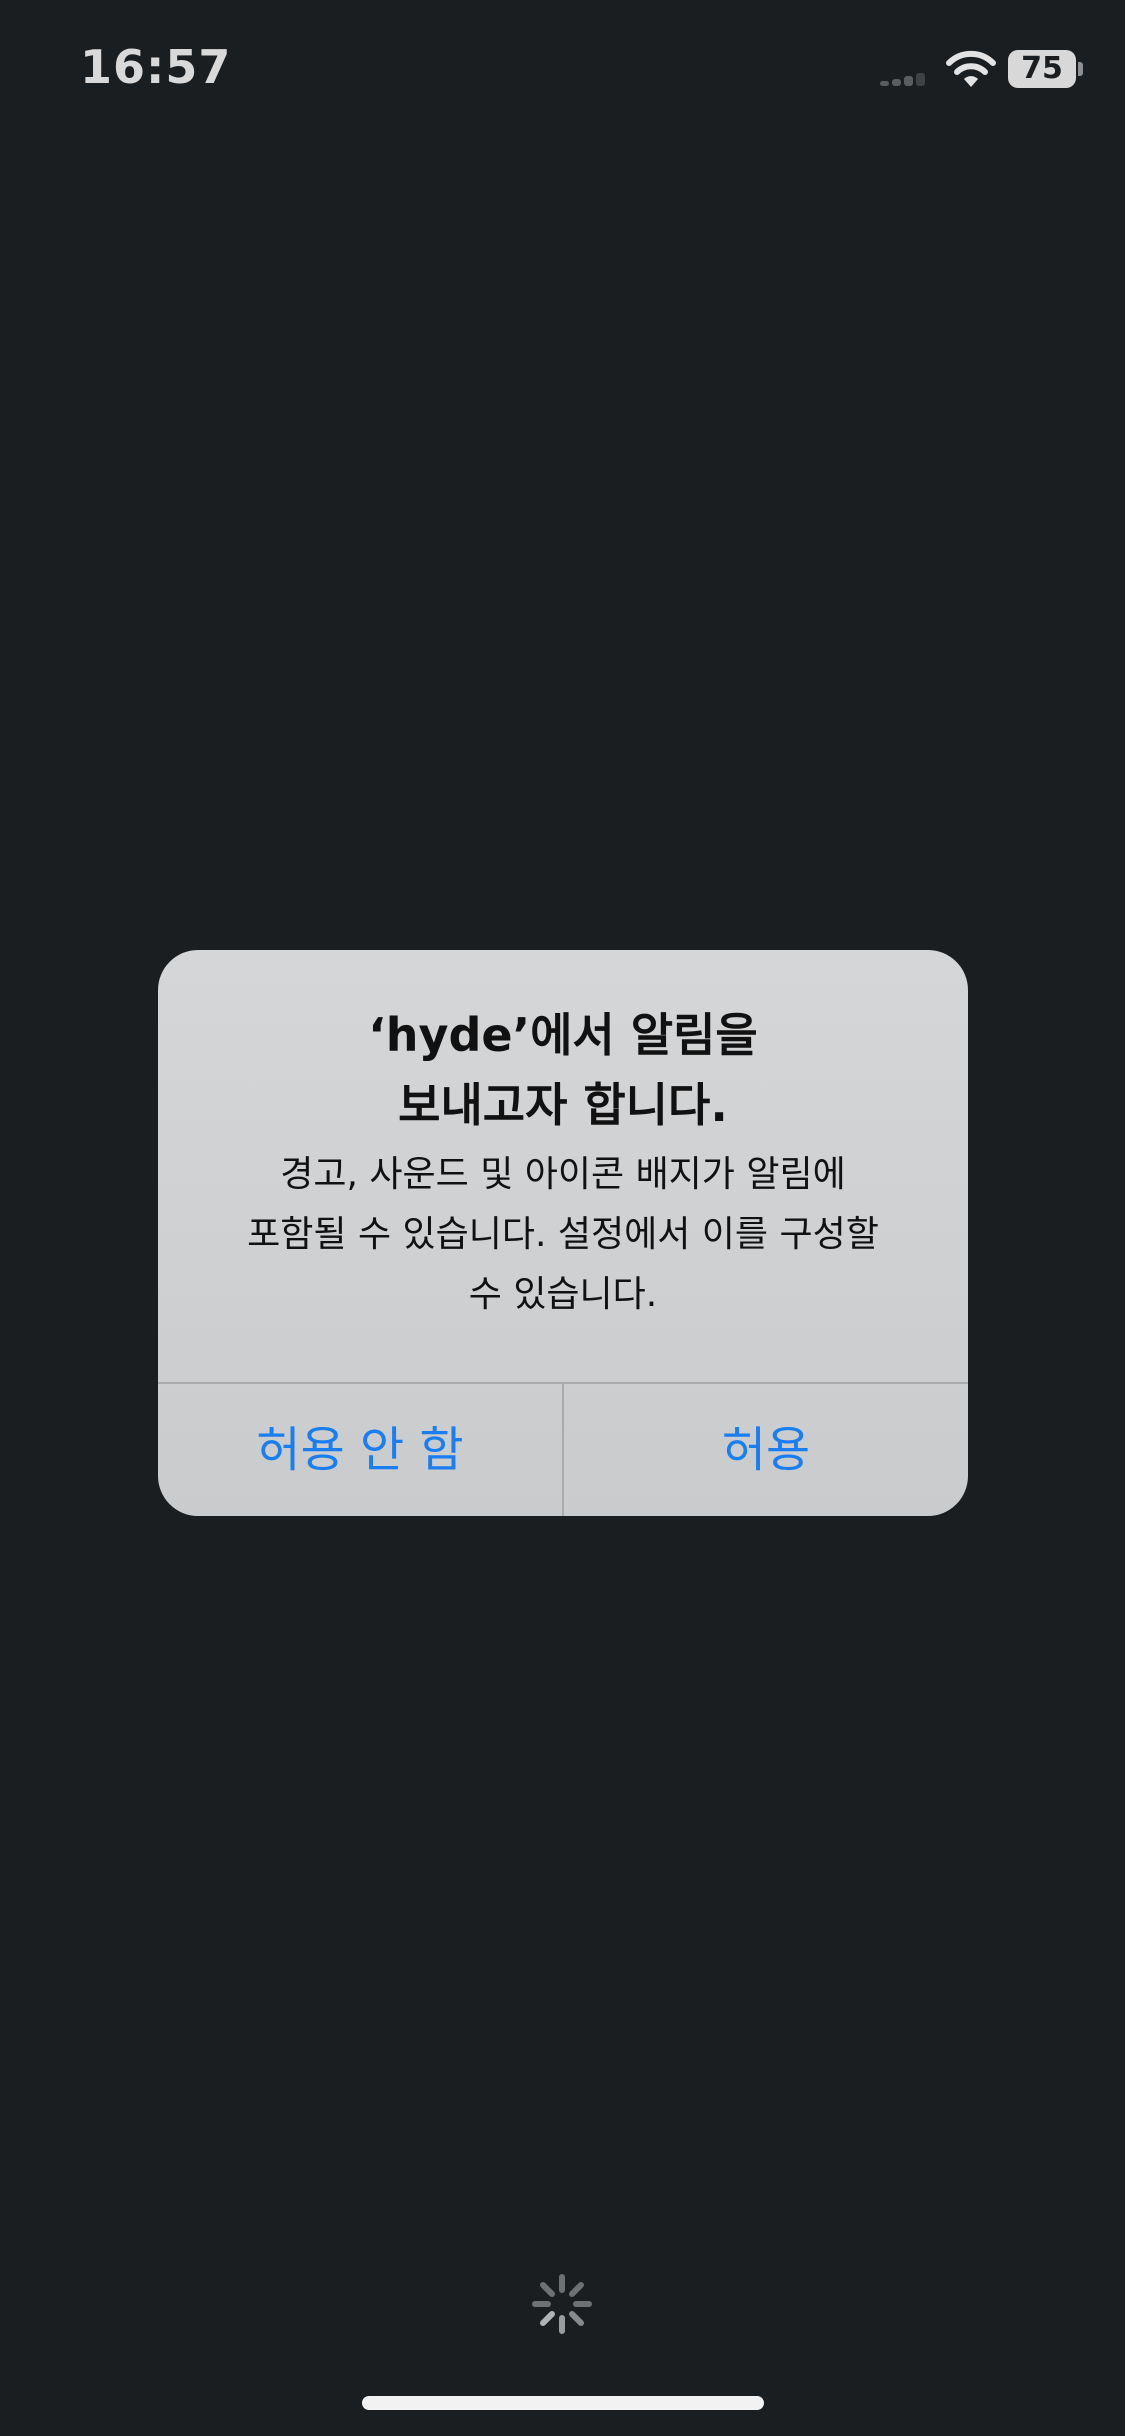 This screenshot has width=1125, height=2436. Describe the element at coordinates (1080, 69) in the screenshot. I see `battery-cap` at that location.